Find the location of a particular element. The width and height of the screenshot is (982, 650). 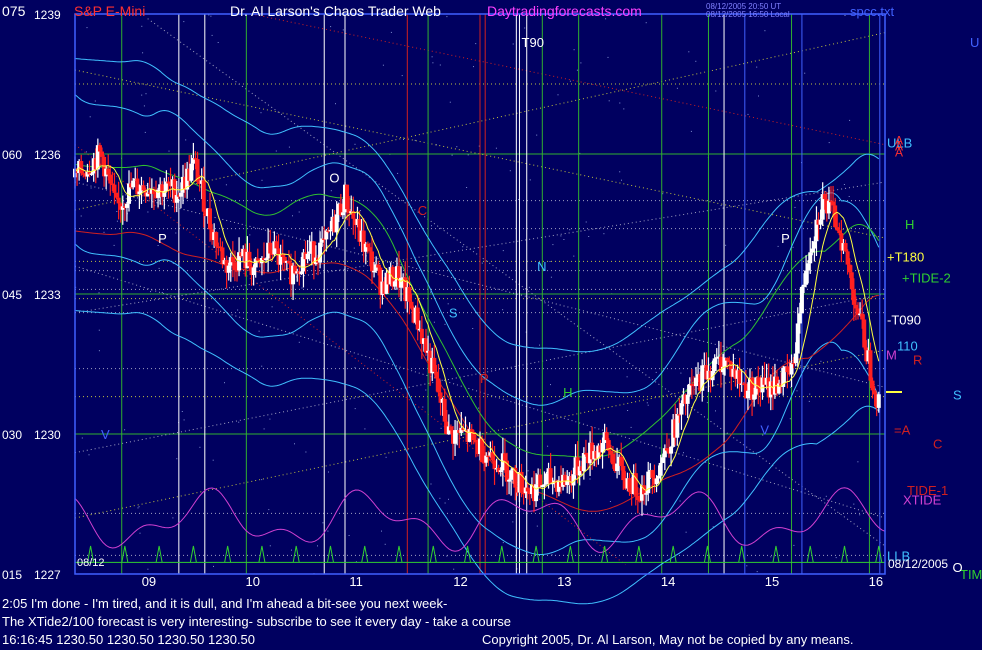

y-top-code: 075 is located at coordinates (14, 11).